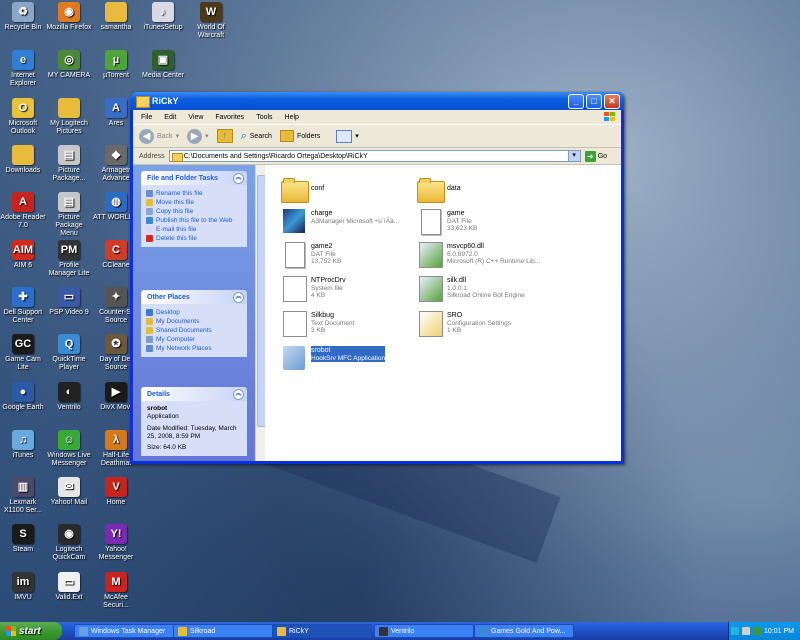 The image size is (800, 640). I want to click on address-dropdown-button: ▾, so click(573, 156).